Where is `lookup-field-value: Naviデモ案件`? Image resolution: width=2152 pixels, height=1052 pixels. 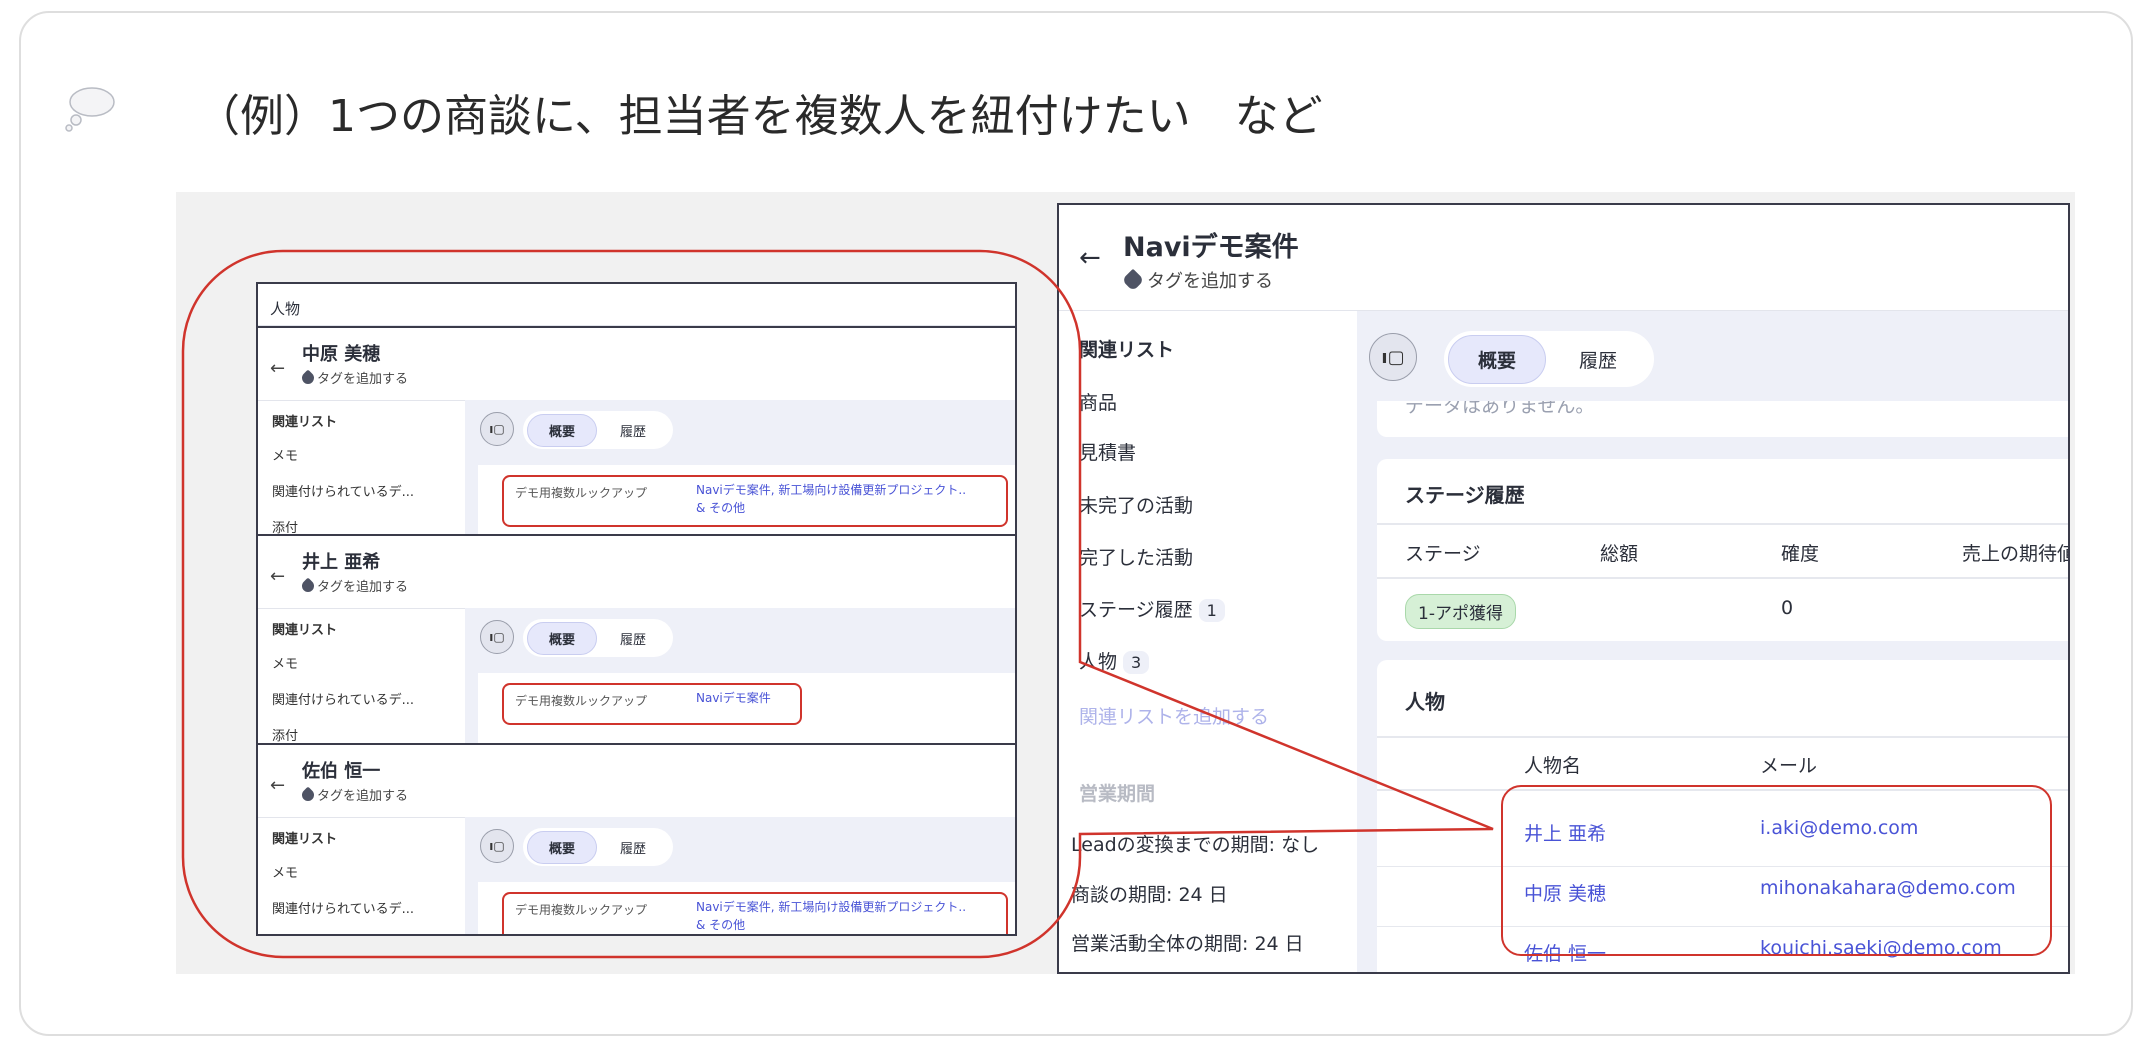
lookup-field-value: Naviデモ案件 is located at coordinates (733, 698).